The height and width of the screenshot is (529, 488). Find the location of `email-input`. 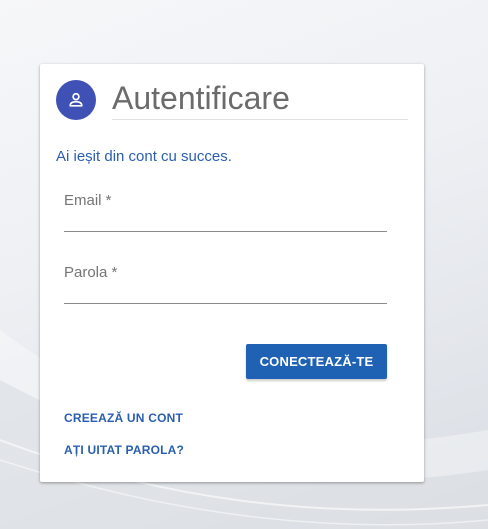

email-input is located at coordinates (225, 211).